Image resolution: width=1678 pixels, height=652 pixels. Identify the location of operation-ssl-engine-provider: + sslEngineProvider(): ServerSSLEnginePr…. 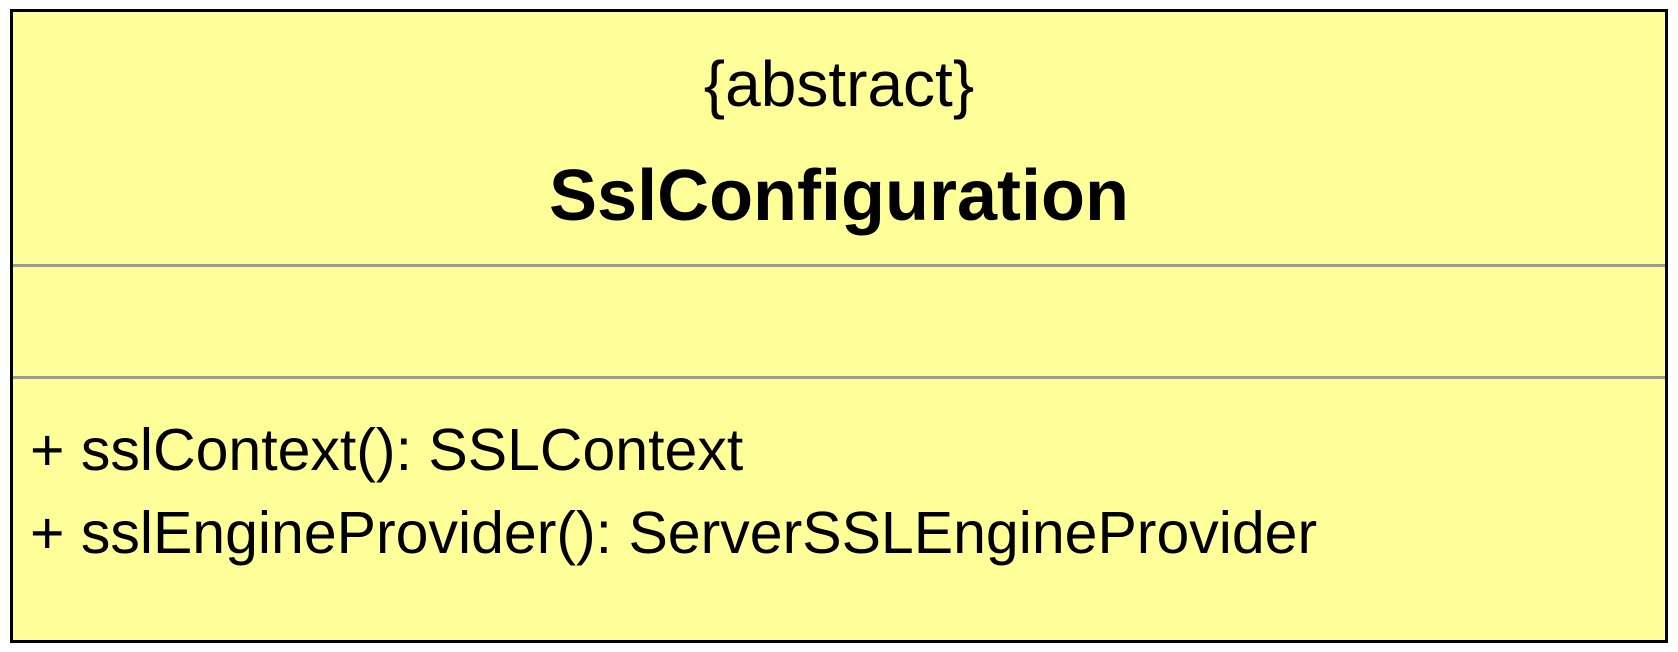
(674, 533).